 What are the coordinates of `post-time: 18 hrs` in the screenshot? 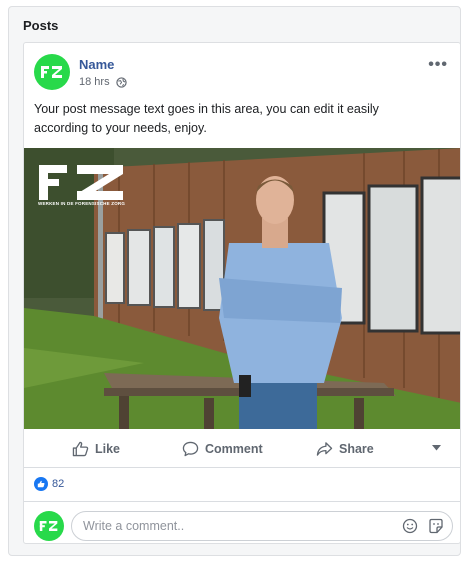 It's located at (94, 82).